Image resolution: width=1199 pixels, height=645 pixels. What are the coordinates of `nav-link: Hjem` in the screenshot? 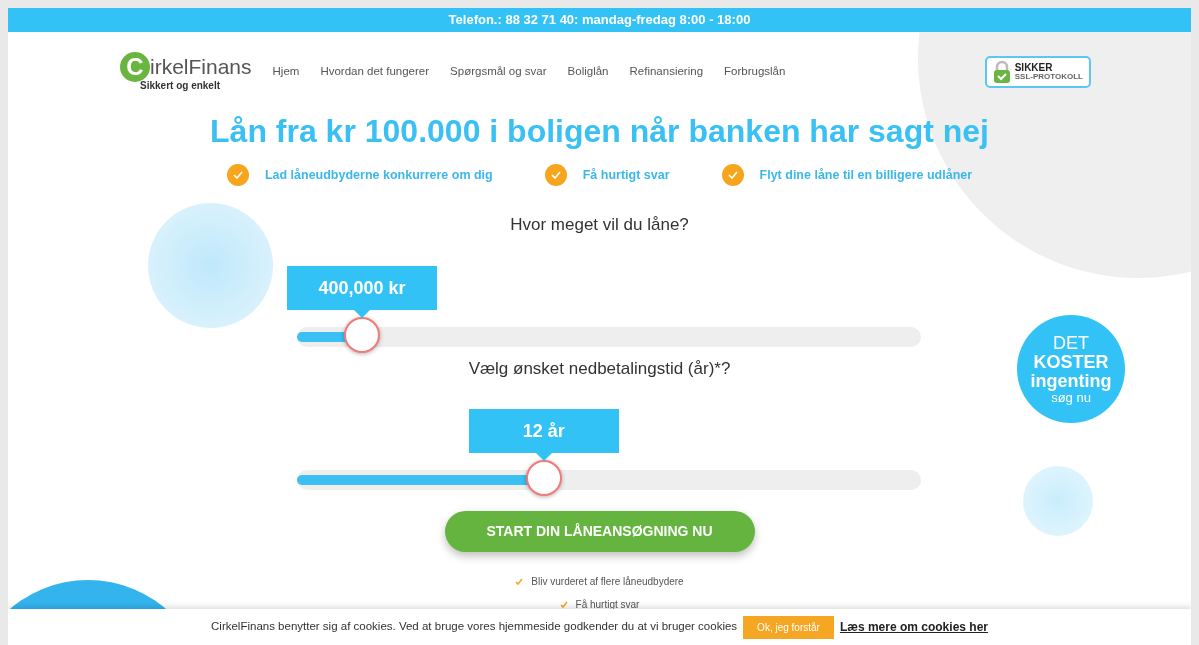 It's located at (286, 72).